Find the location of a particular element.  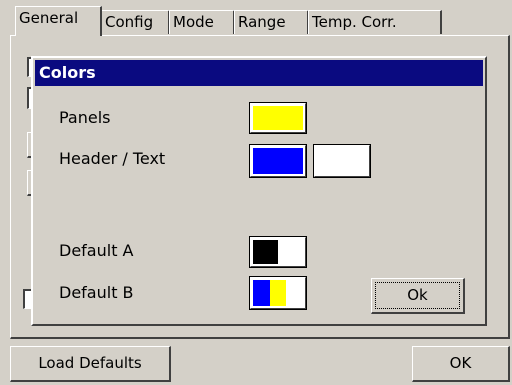

header-text-label: Header / Text is located at coordinates (112, 158).